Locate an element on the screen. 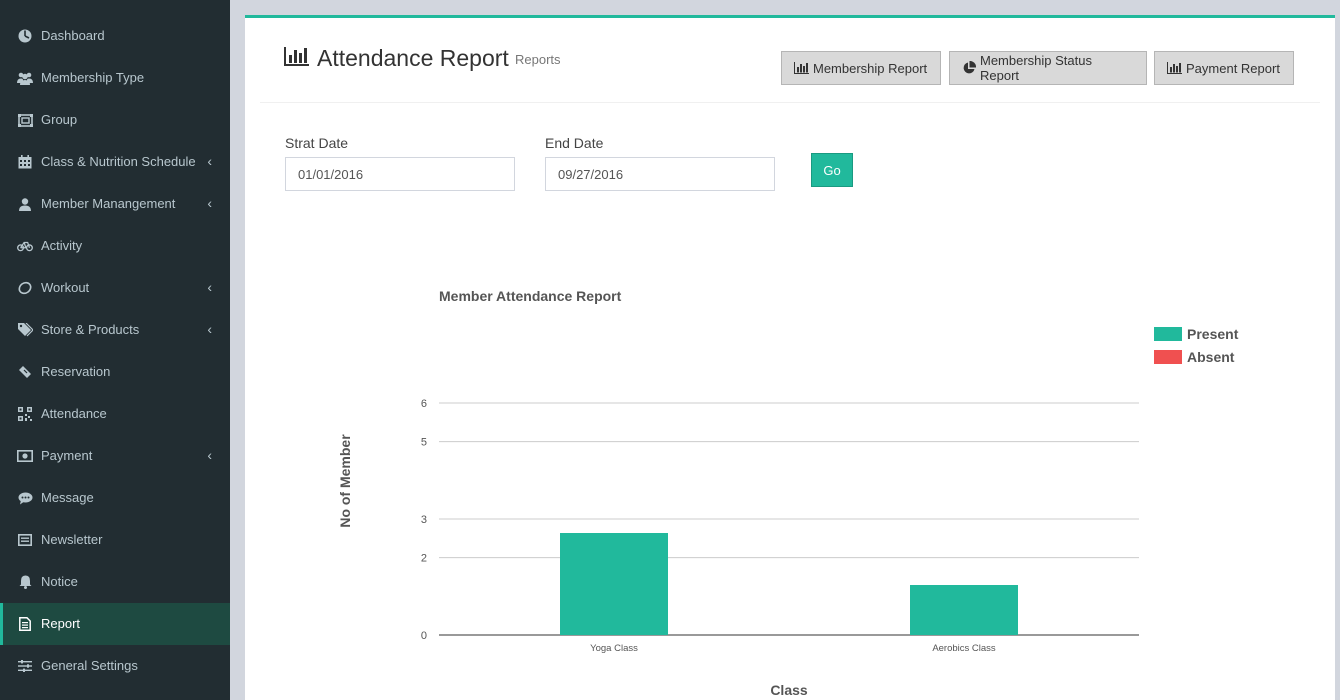  legend-label-present: Present is located at coordinates (1213, 334).